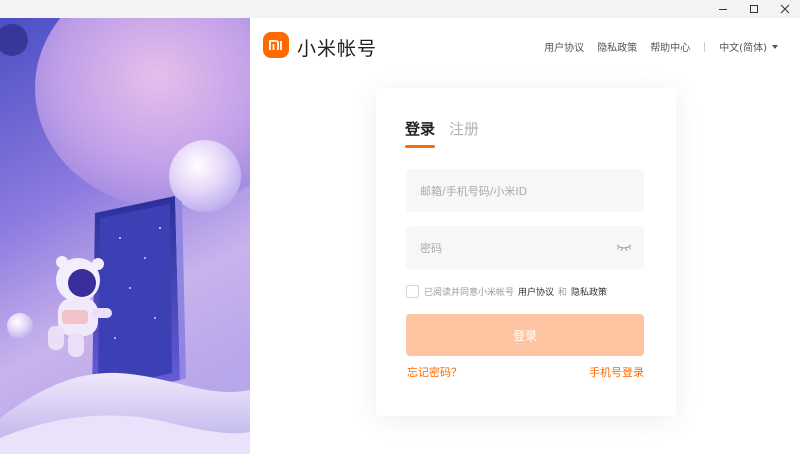 The height and width of the screenshot is (454, 800). I want to click on login-button: 登录, so click(525, 335).